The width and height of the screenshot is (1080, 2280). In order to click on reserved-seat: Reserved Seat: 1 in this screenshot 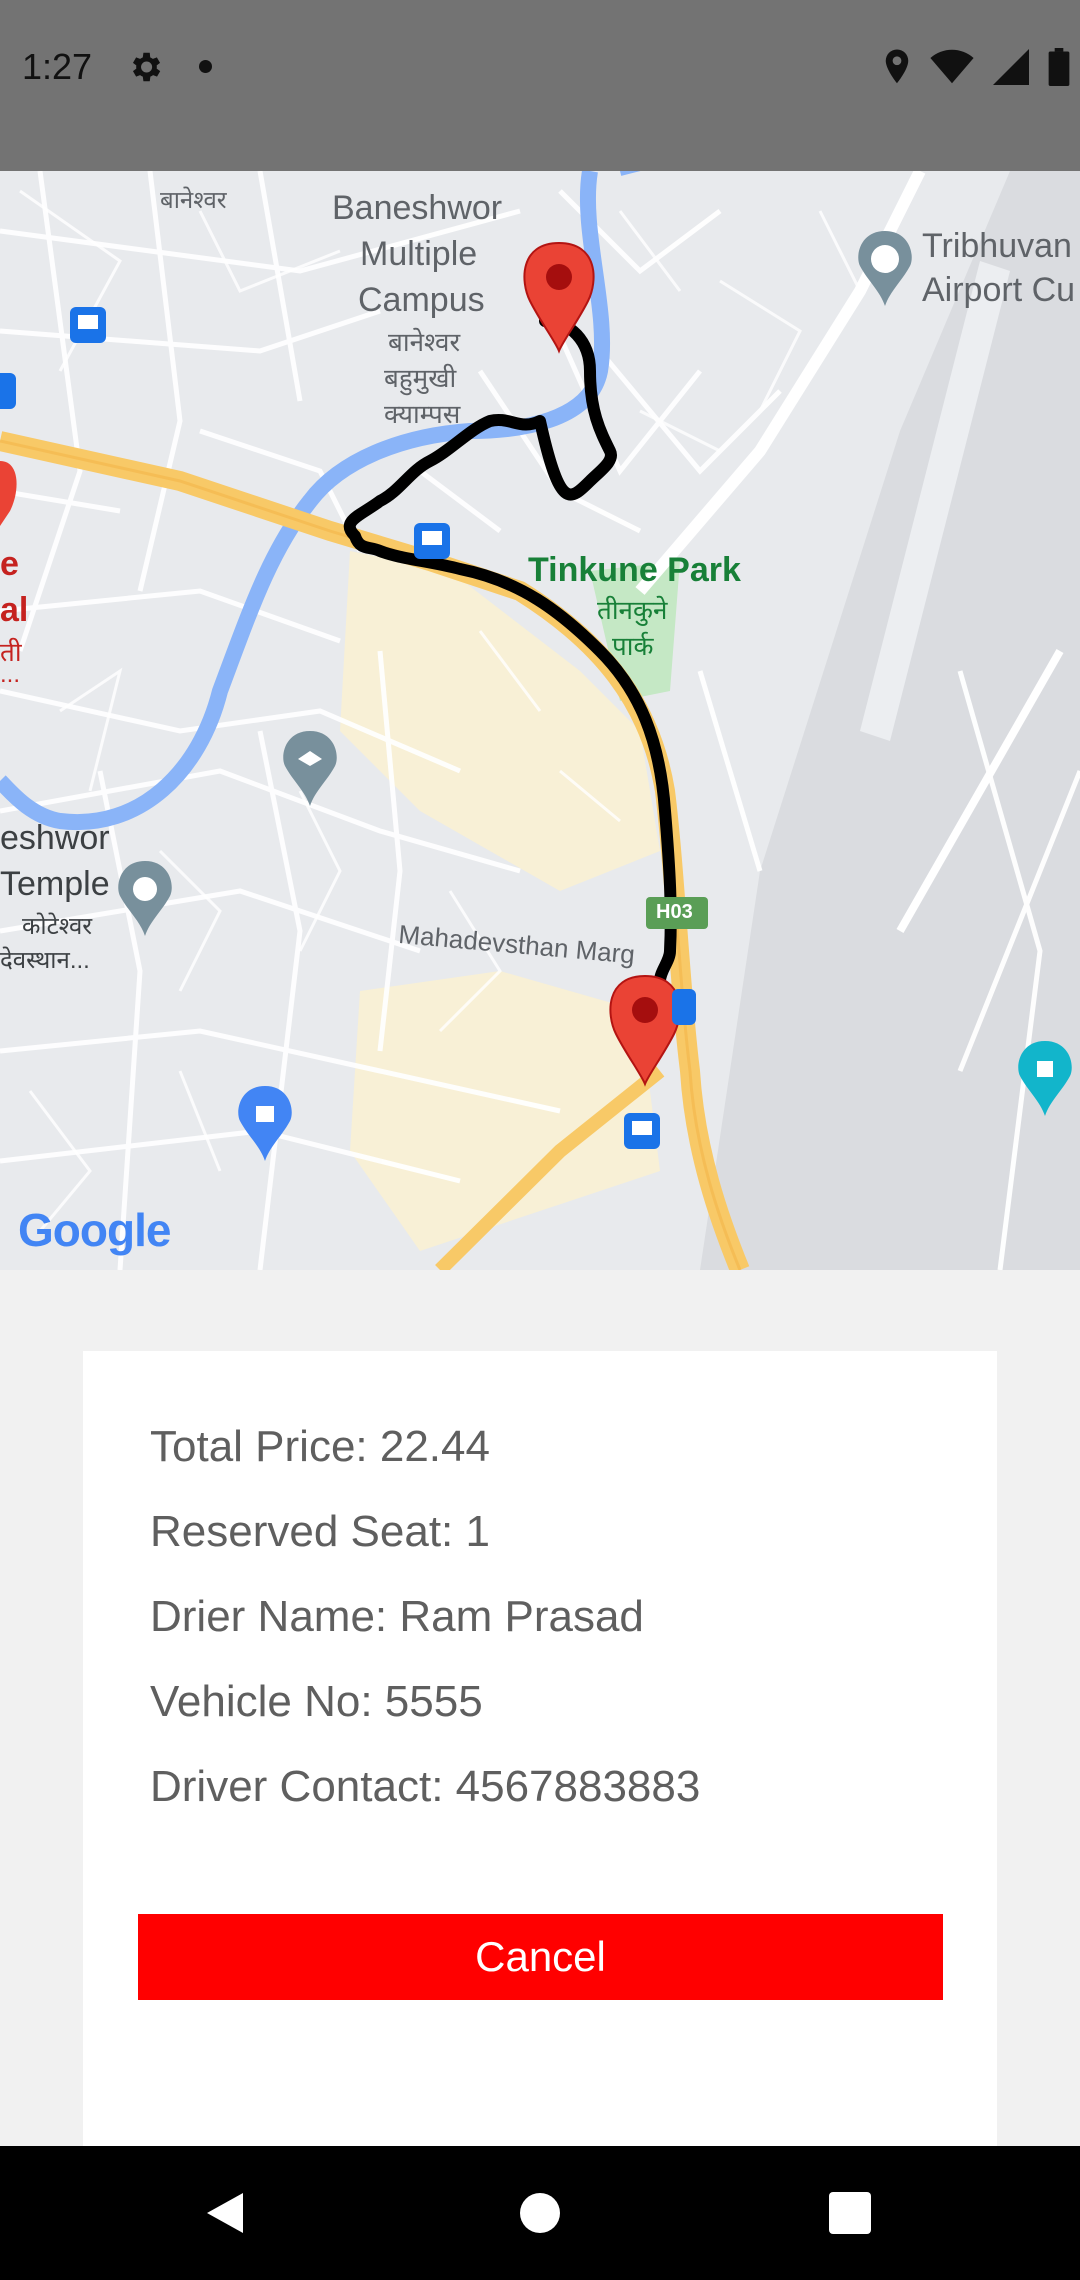, I will do `click(320, 1531)`.